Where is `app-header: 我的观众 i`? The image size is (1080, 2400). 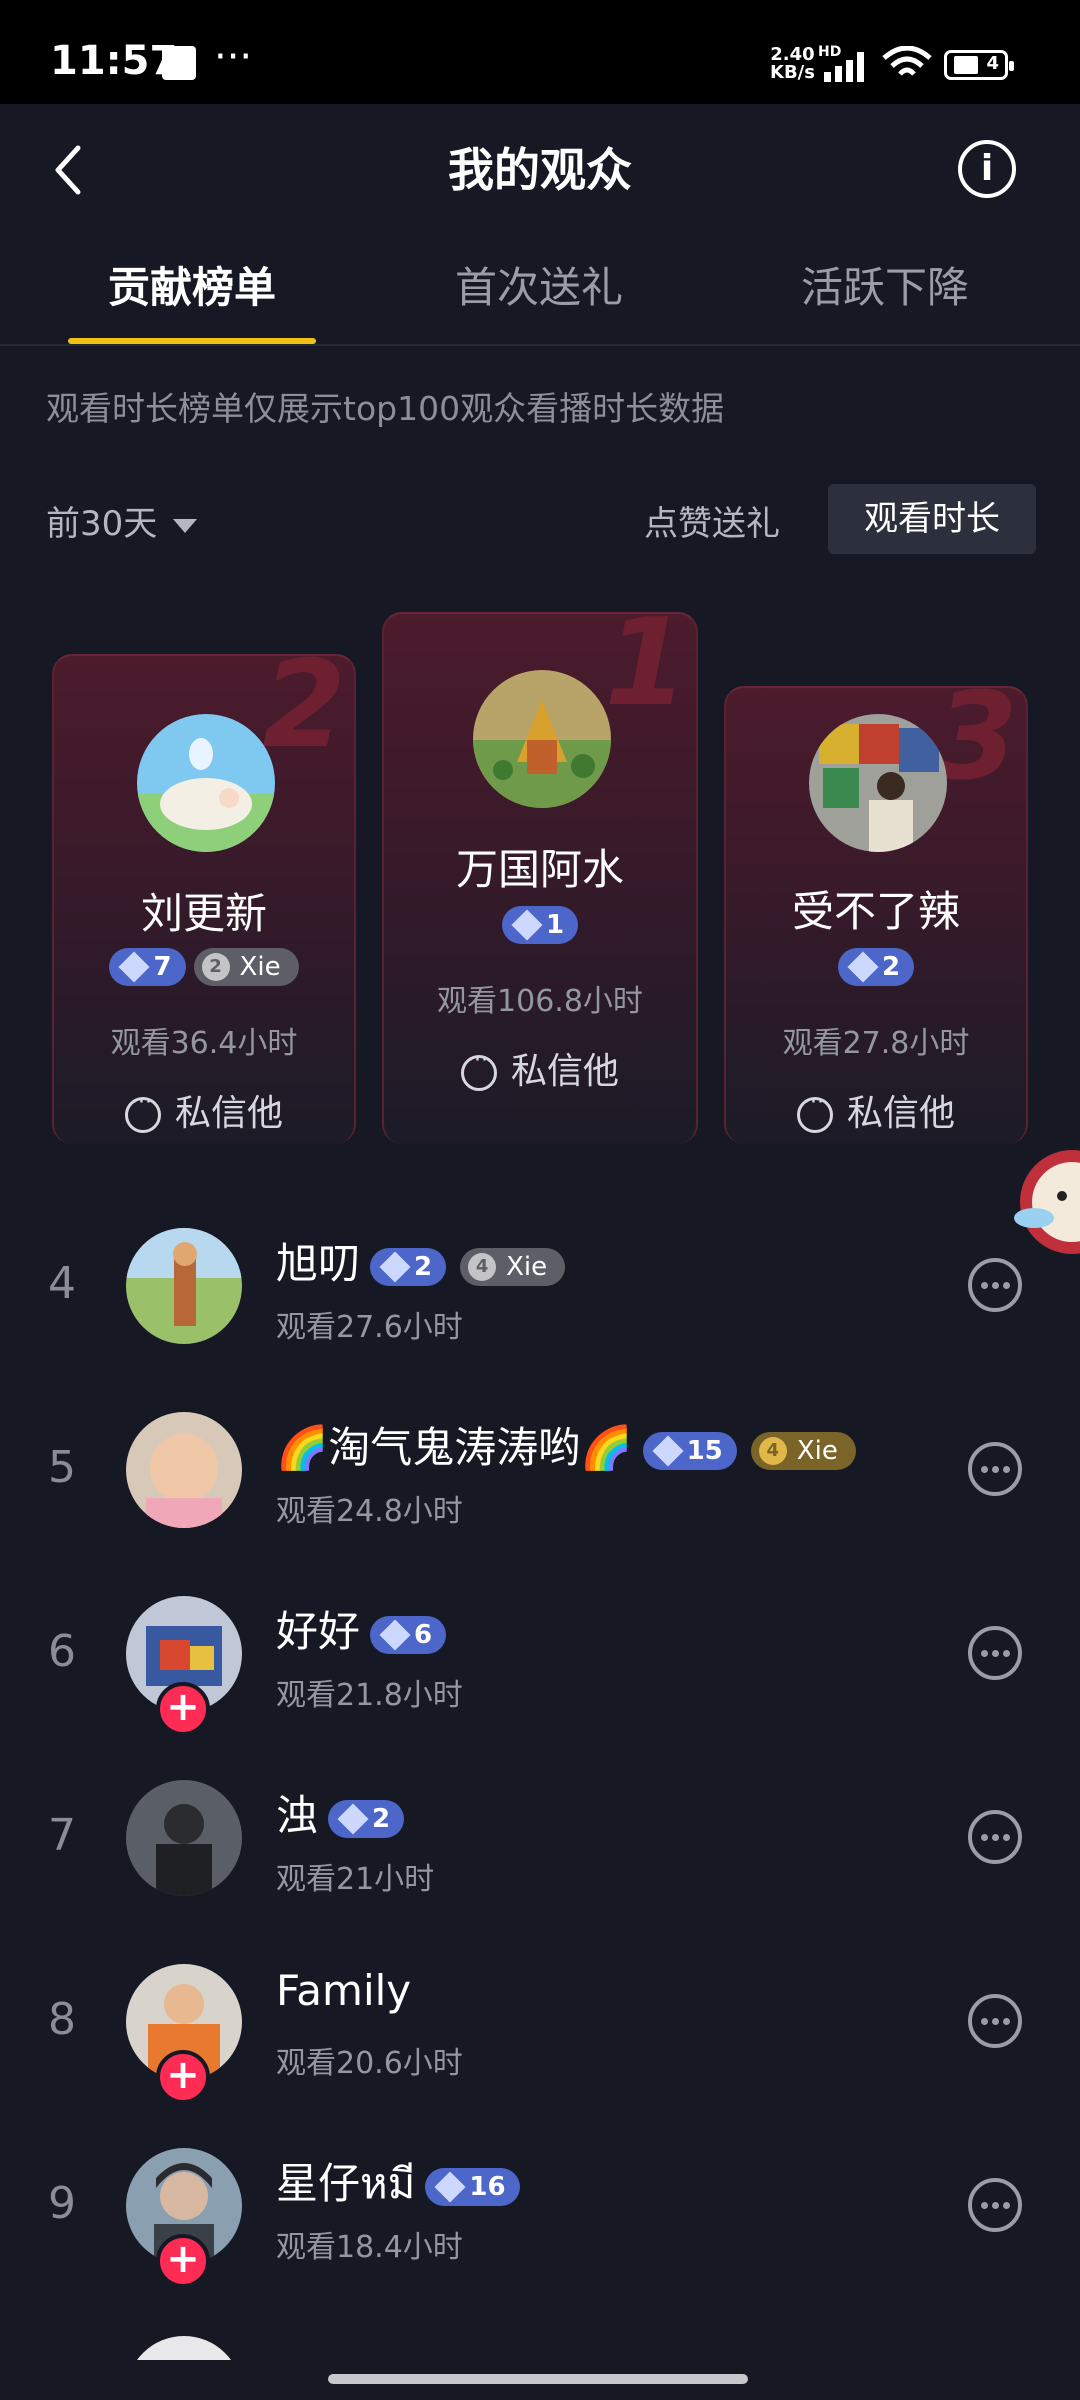 app-header: 我的观众 i is located at coordinates (540, 169).